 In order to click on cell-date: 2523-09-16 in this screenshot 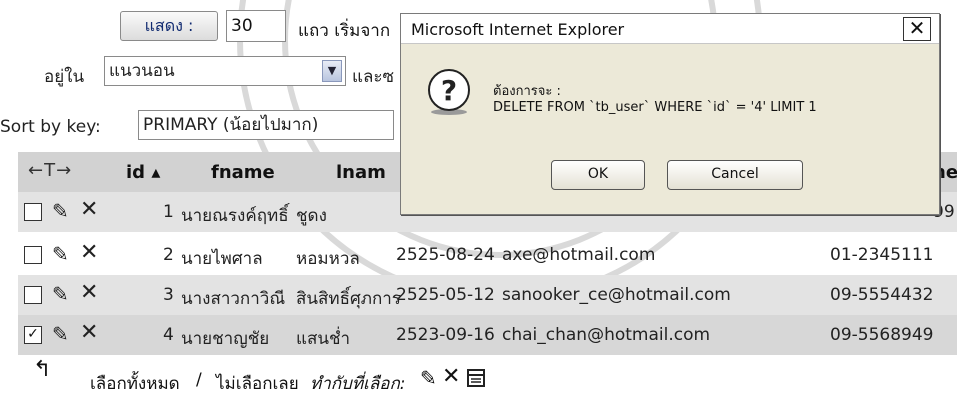, I will do `click(445, 335)`.